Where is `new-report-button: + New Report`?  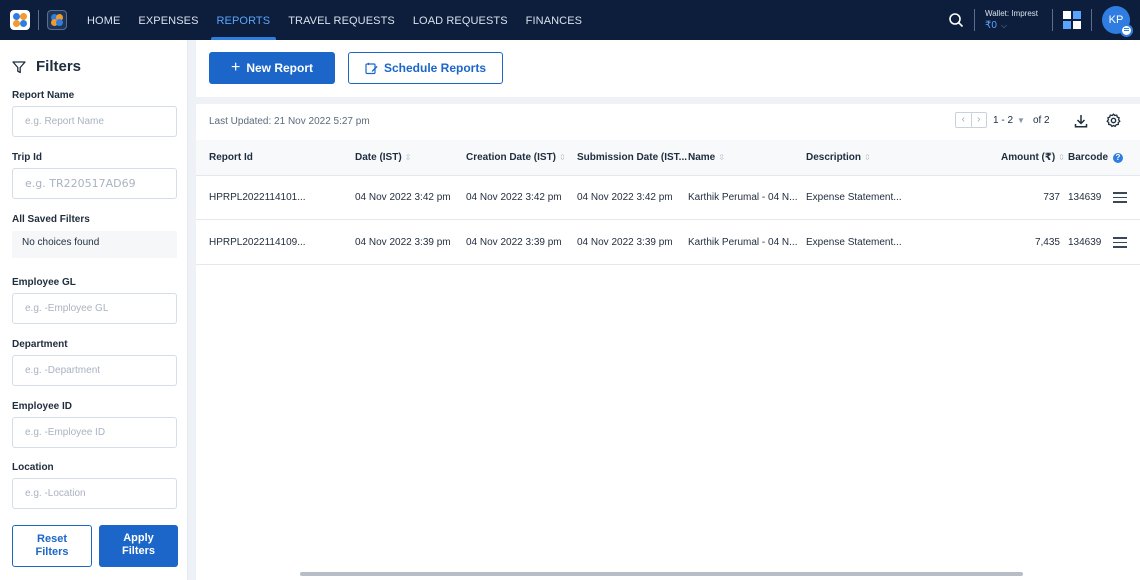
new-report-button: + New Report is located at coordinates (272, 68).